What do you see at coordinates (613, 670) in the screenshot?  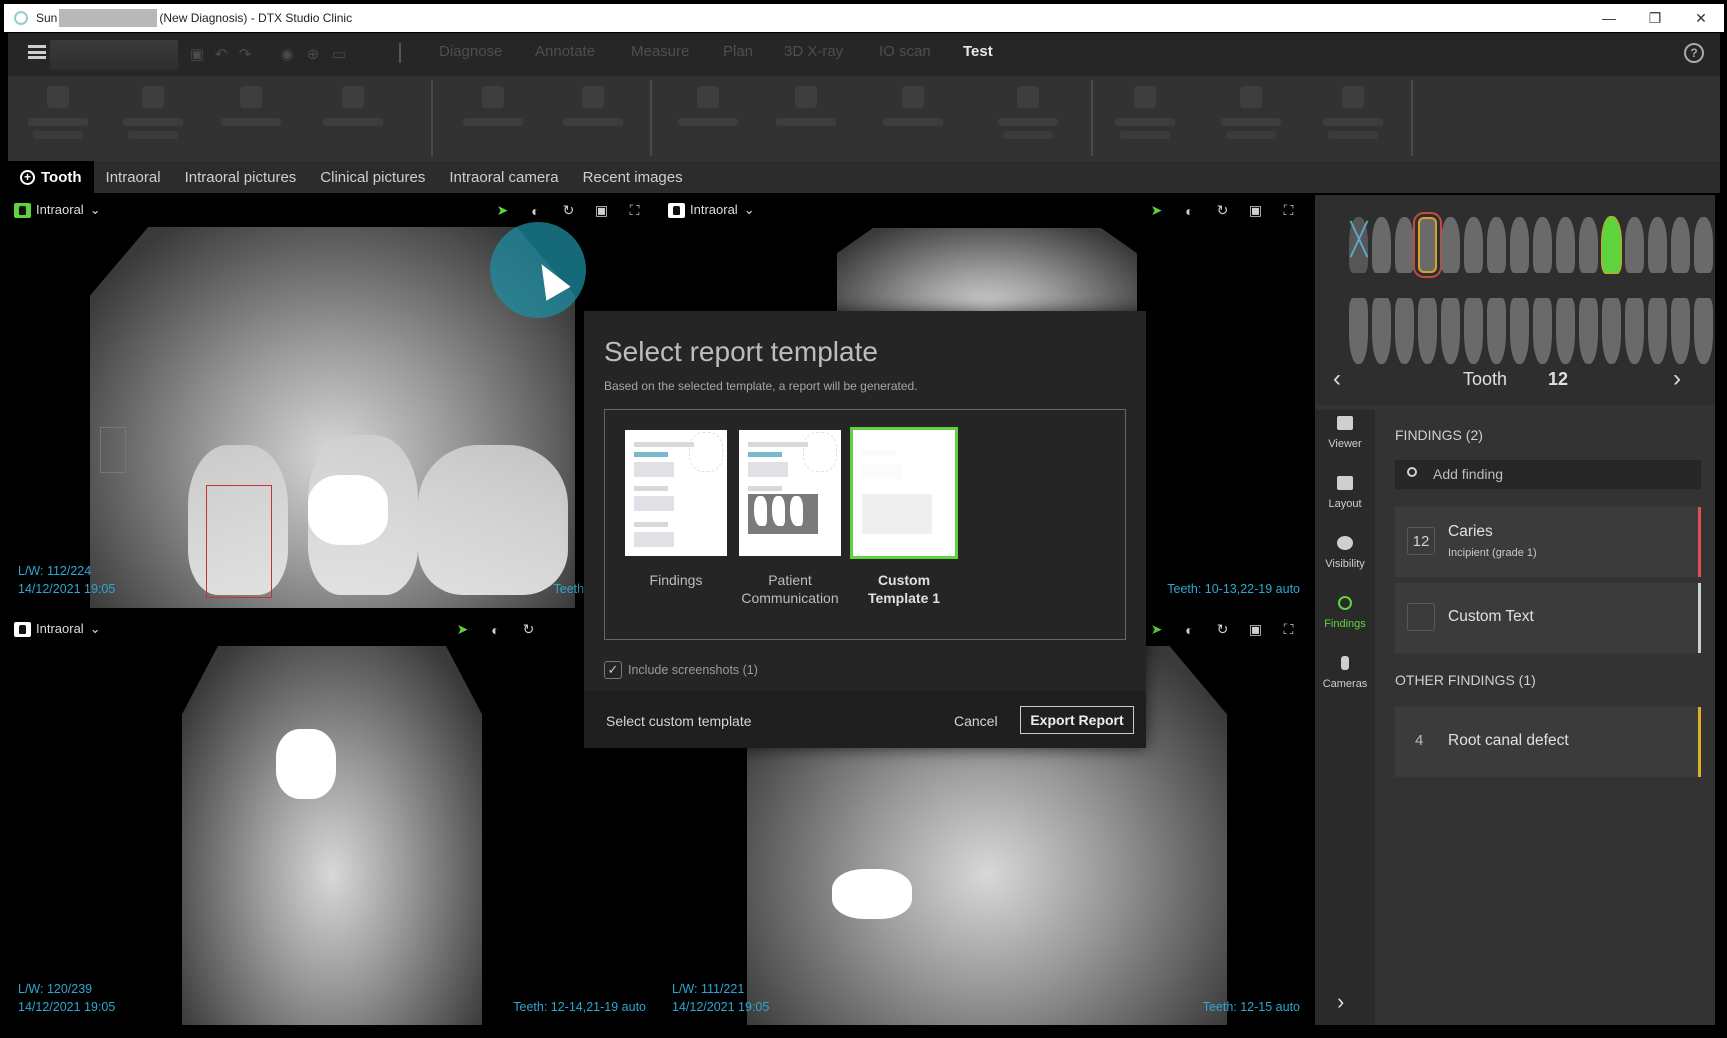 I see `include-screenshots-checkbox: ✓` at bounding box center [613, 670].